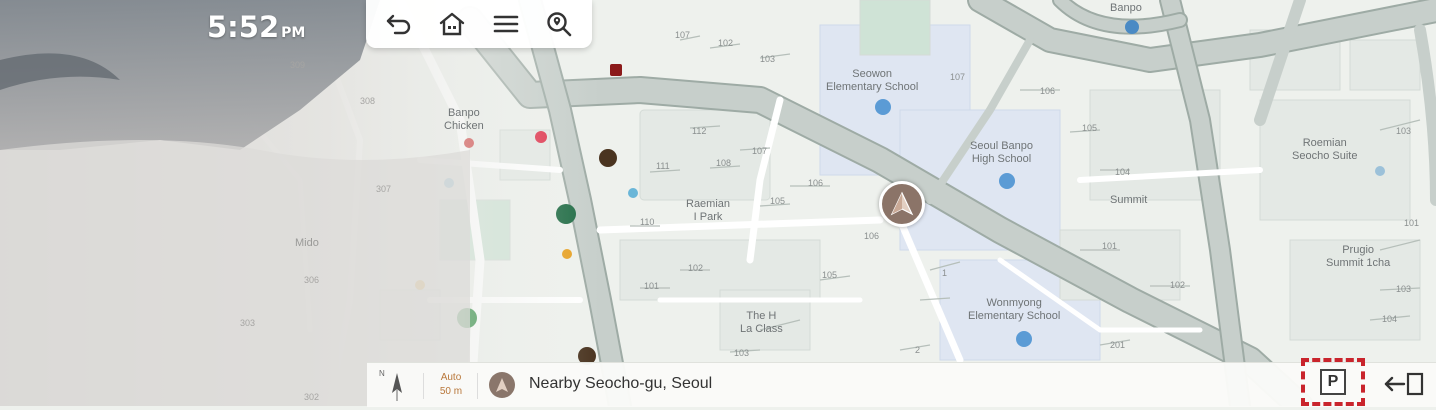 The width and height of the screenshot is (1436, 410). I want to click on compass-north-label: N, so click(382, 373).